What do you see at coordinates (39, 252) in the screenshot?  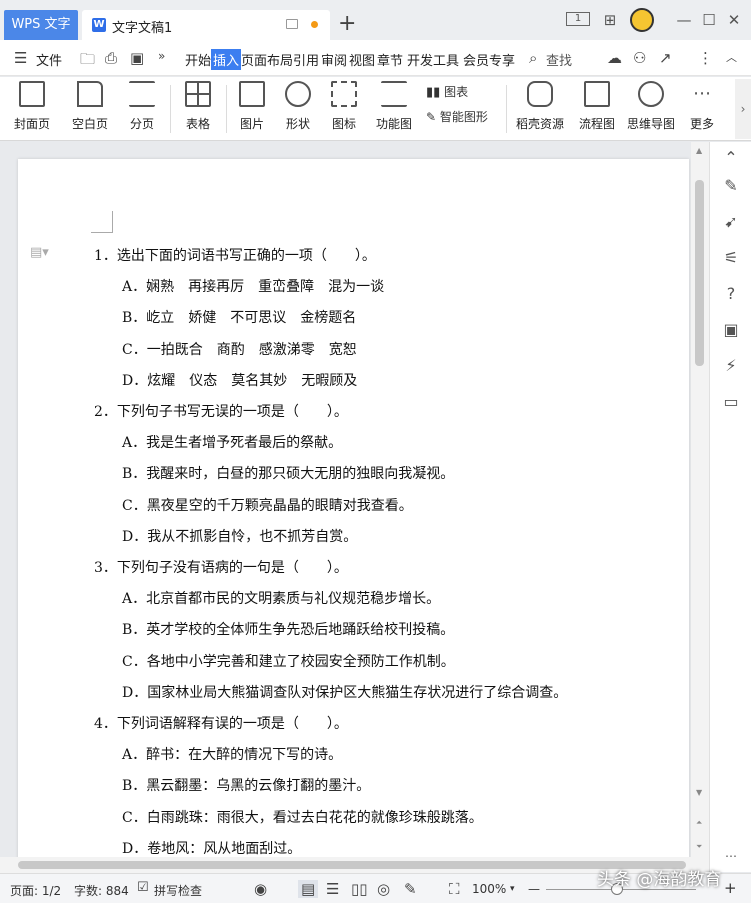 I see `paragraph-handle-icon: ▤▾` at bounding box center [39, 252].